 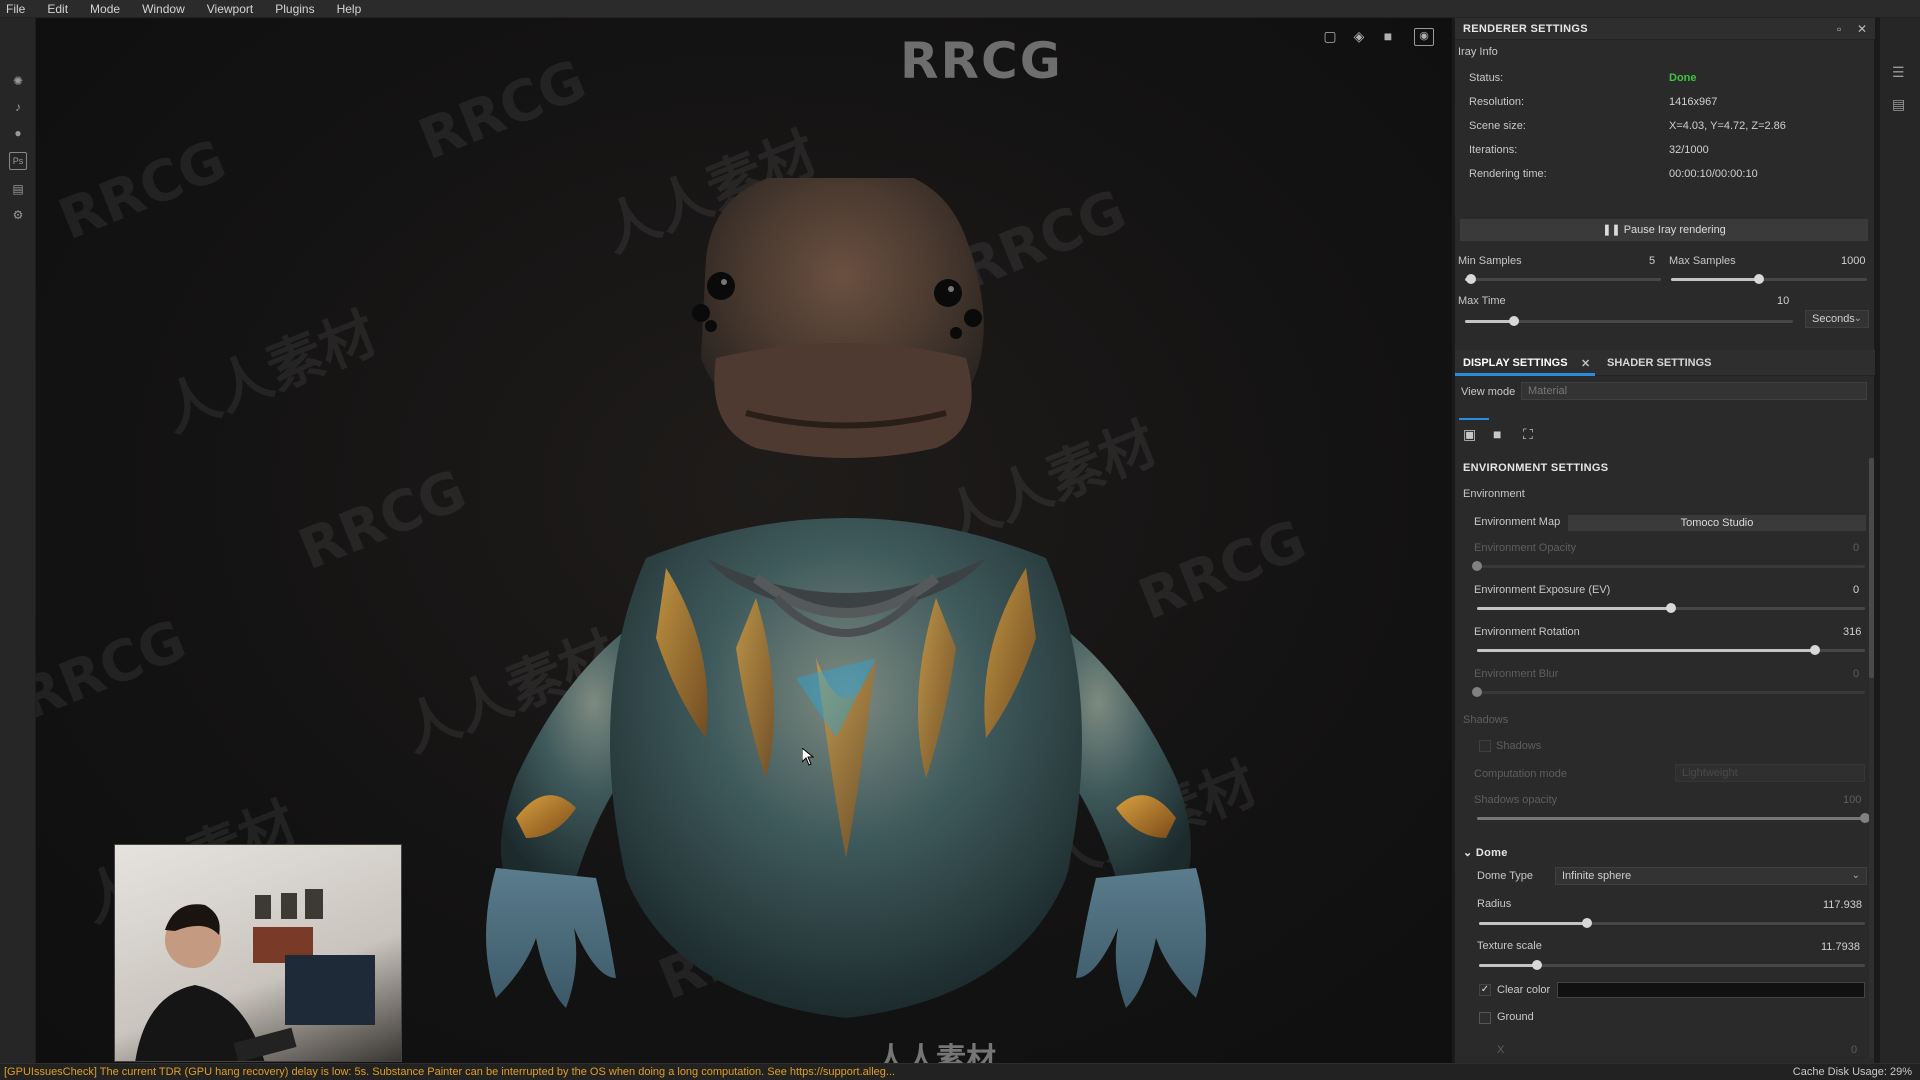 I want to click on status-value: Done, so click(x=1683, y=78).